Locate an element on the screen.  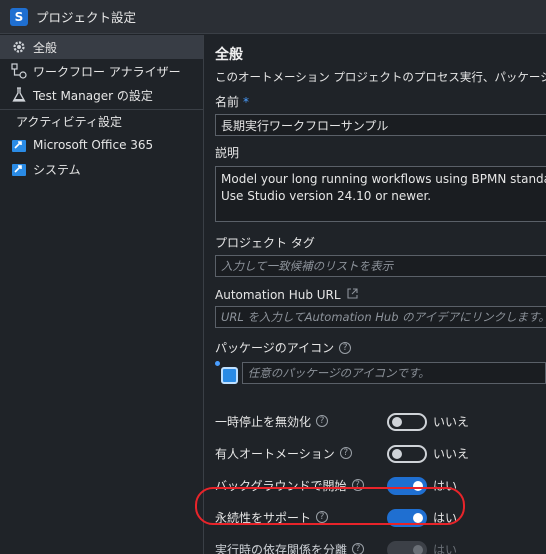
package-icon-preview is located at coordinates (226, 373).